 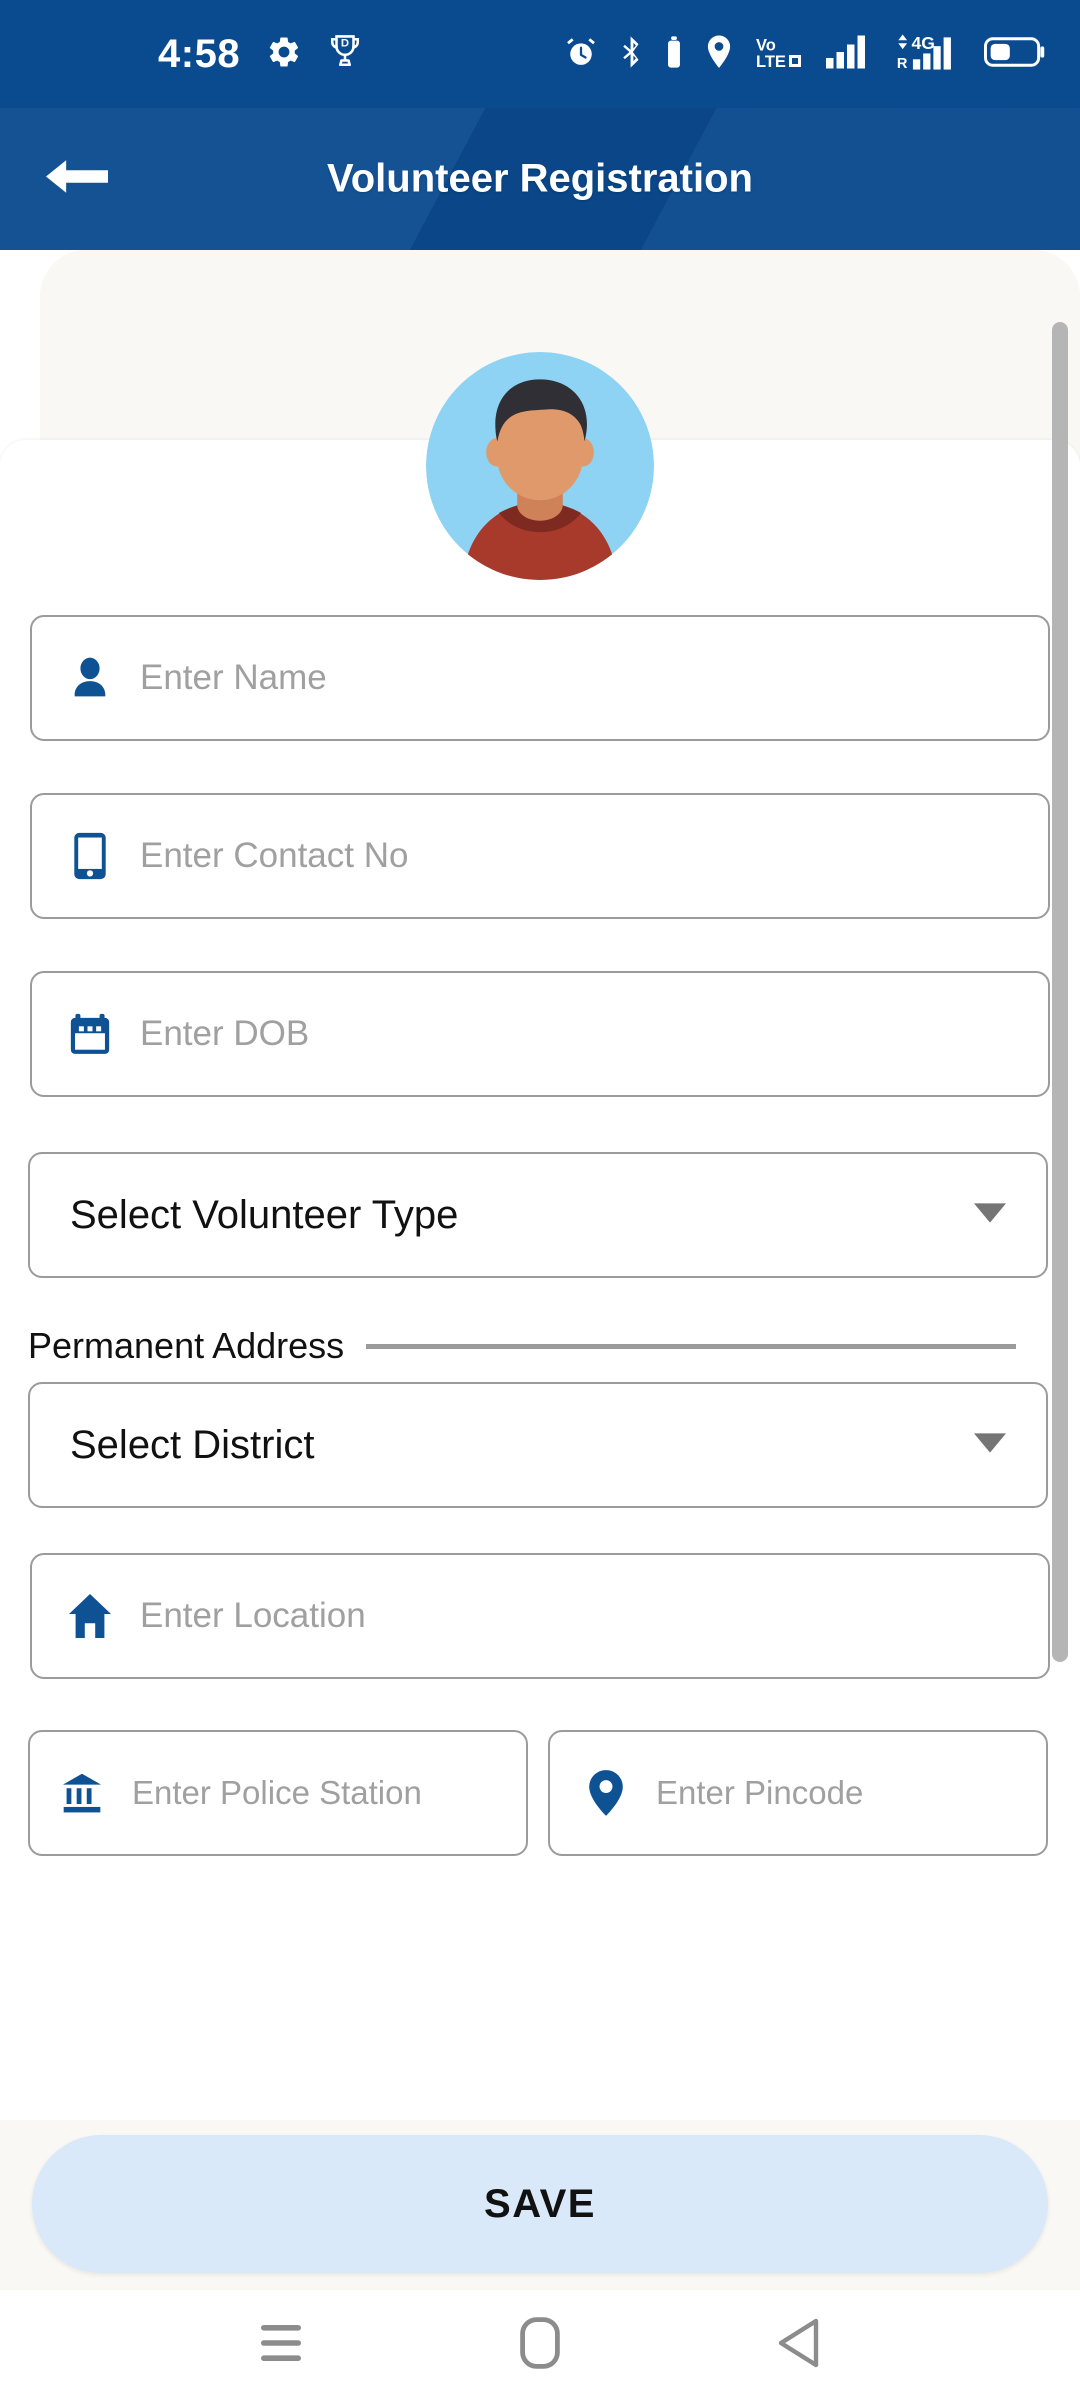 What do you see at coordinates (538, 1445) in the screenshot?
I see `permanent-district-dropdown: Select District` at bounding box center [538, 1445].